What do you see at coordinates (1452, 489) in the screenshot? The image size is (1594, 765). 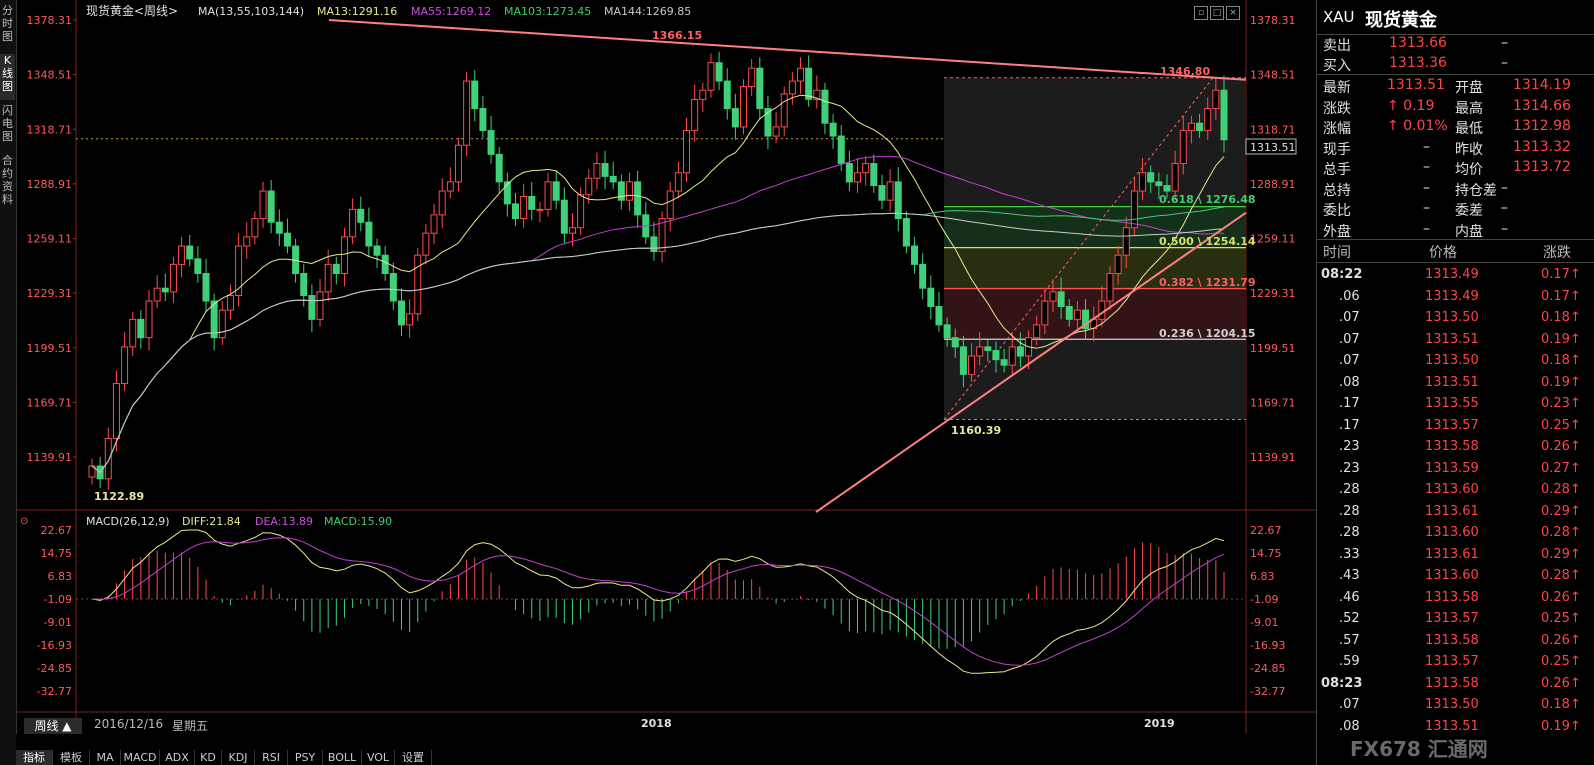 I see `tick-price: 1313.60` at bounding box center [1452, 489].